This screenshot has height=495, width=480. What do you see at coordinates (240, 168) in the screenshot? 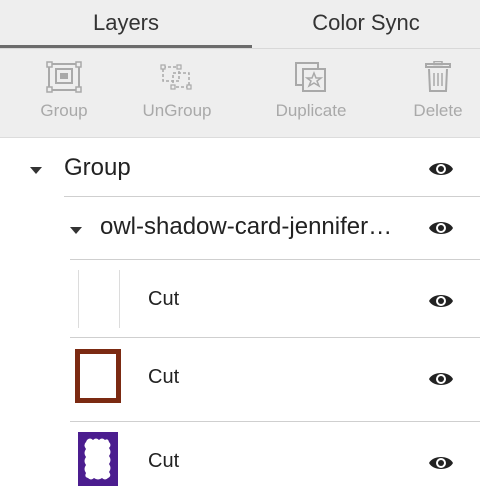
I see `layer-row-group: Group` at bounding box center [240, 168].